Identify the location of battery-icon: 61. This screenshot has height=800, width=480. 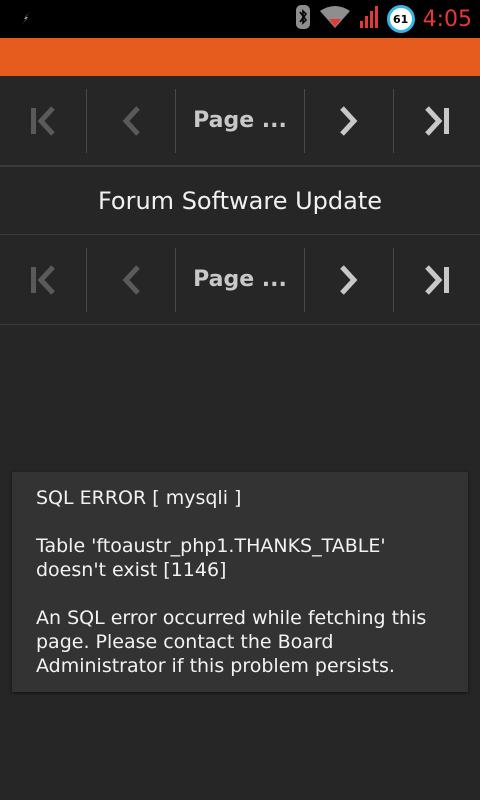
(400, 19).